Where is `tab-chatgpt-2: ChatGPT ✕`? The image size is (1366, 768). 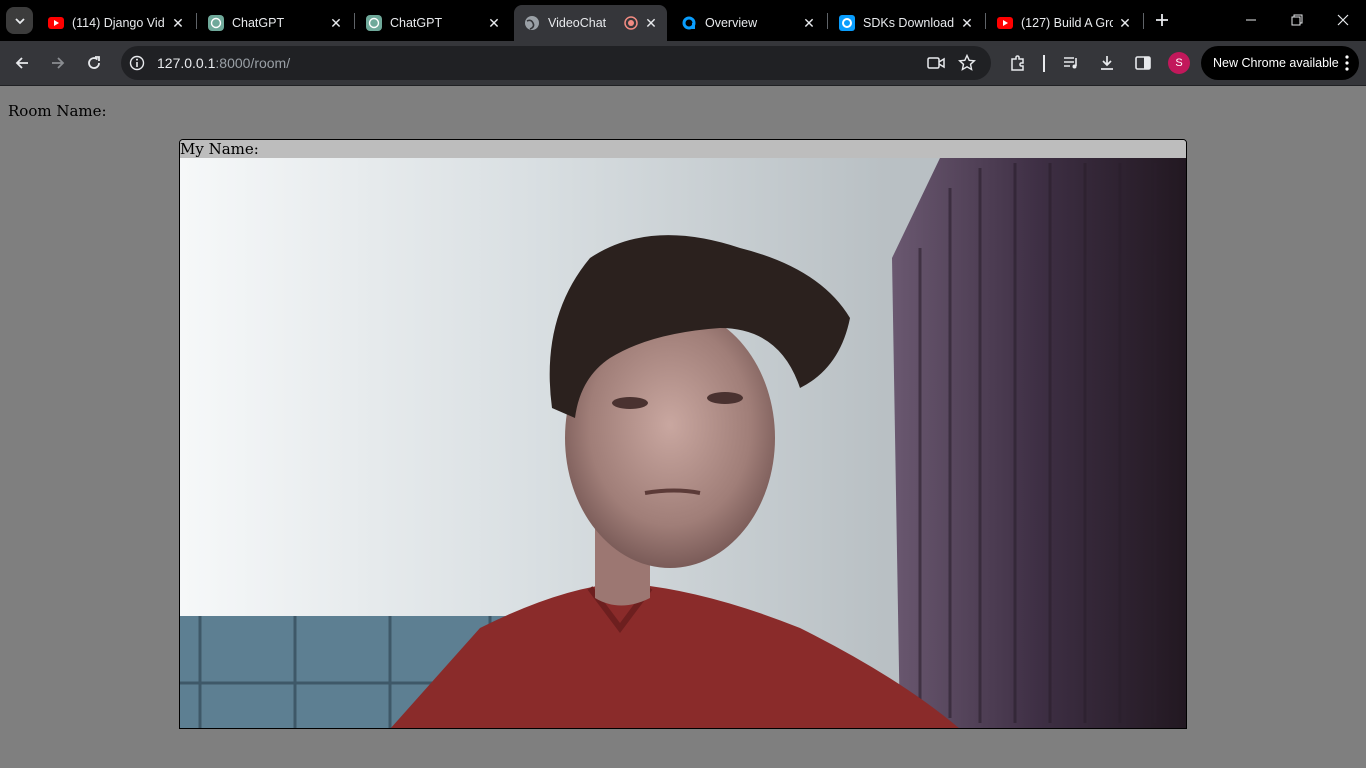
tab-chatgpt-2: ChatGPT ✕ is located at coordinates (433, 23).